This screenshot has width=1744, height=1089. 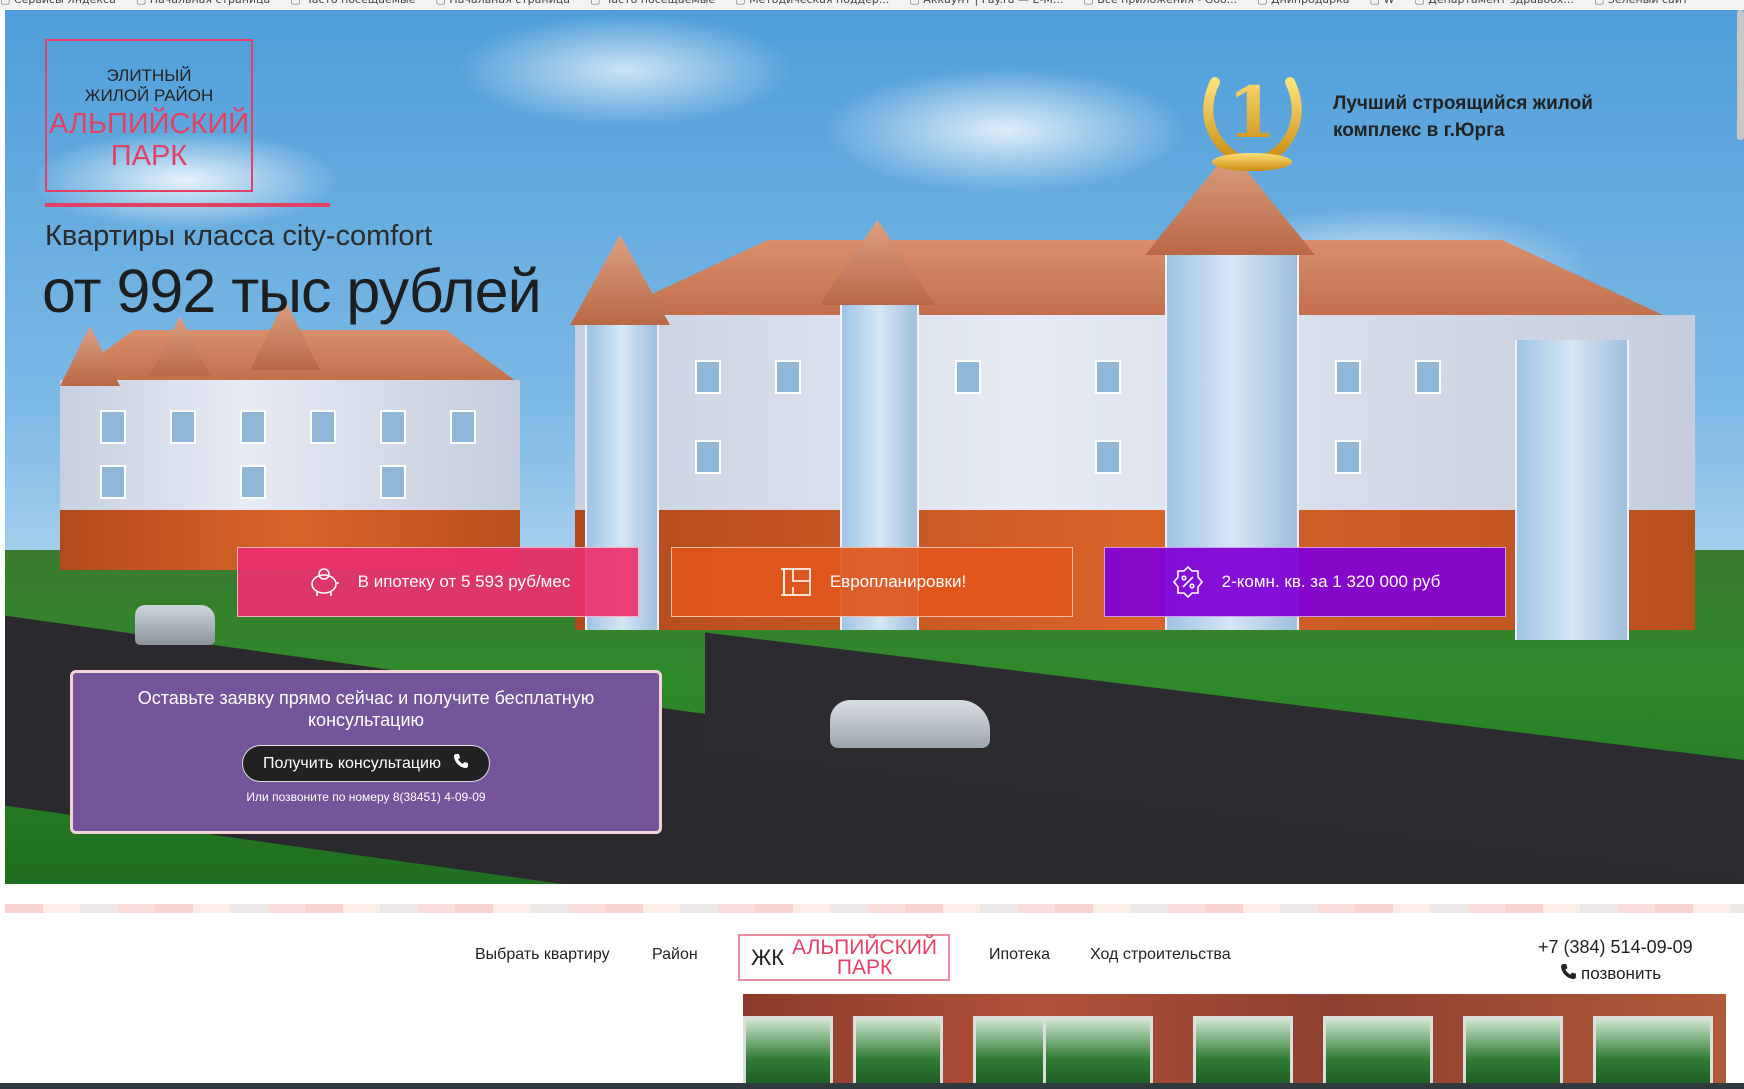 What do you see at coordinates (290, 450) in the screenshot?
I see `left-building` at bounding box center [290, 450].